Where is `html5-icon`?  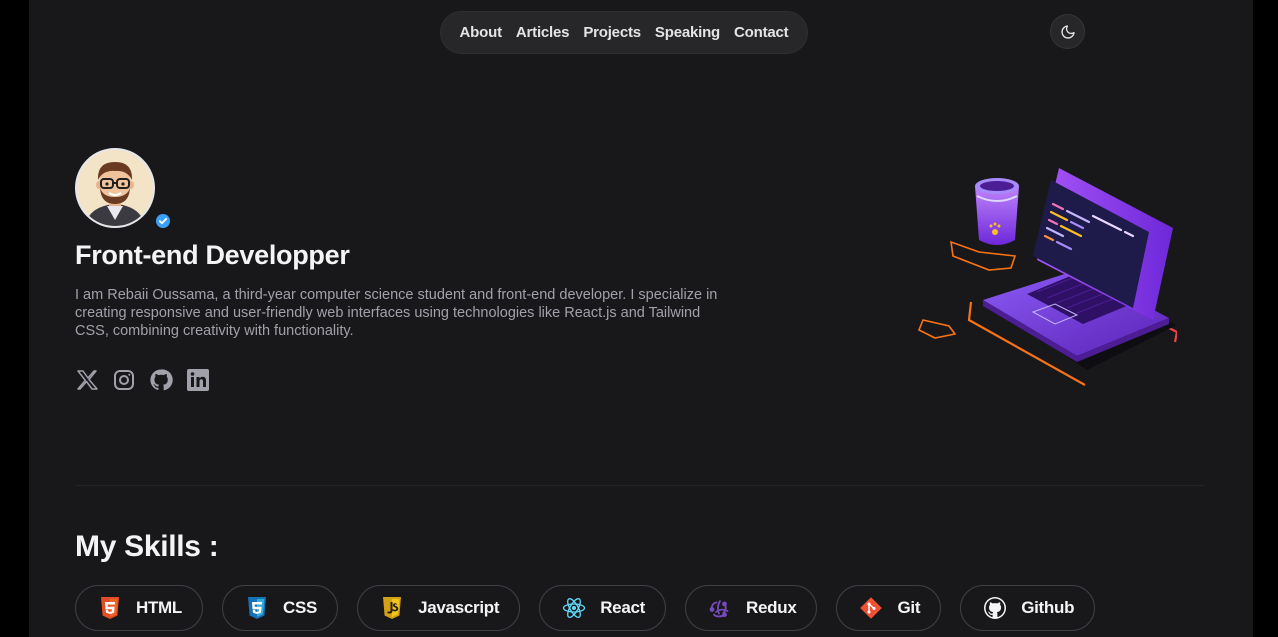
html5-icon is located at coordinates (110, 608).